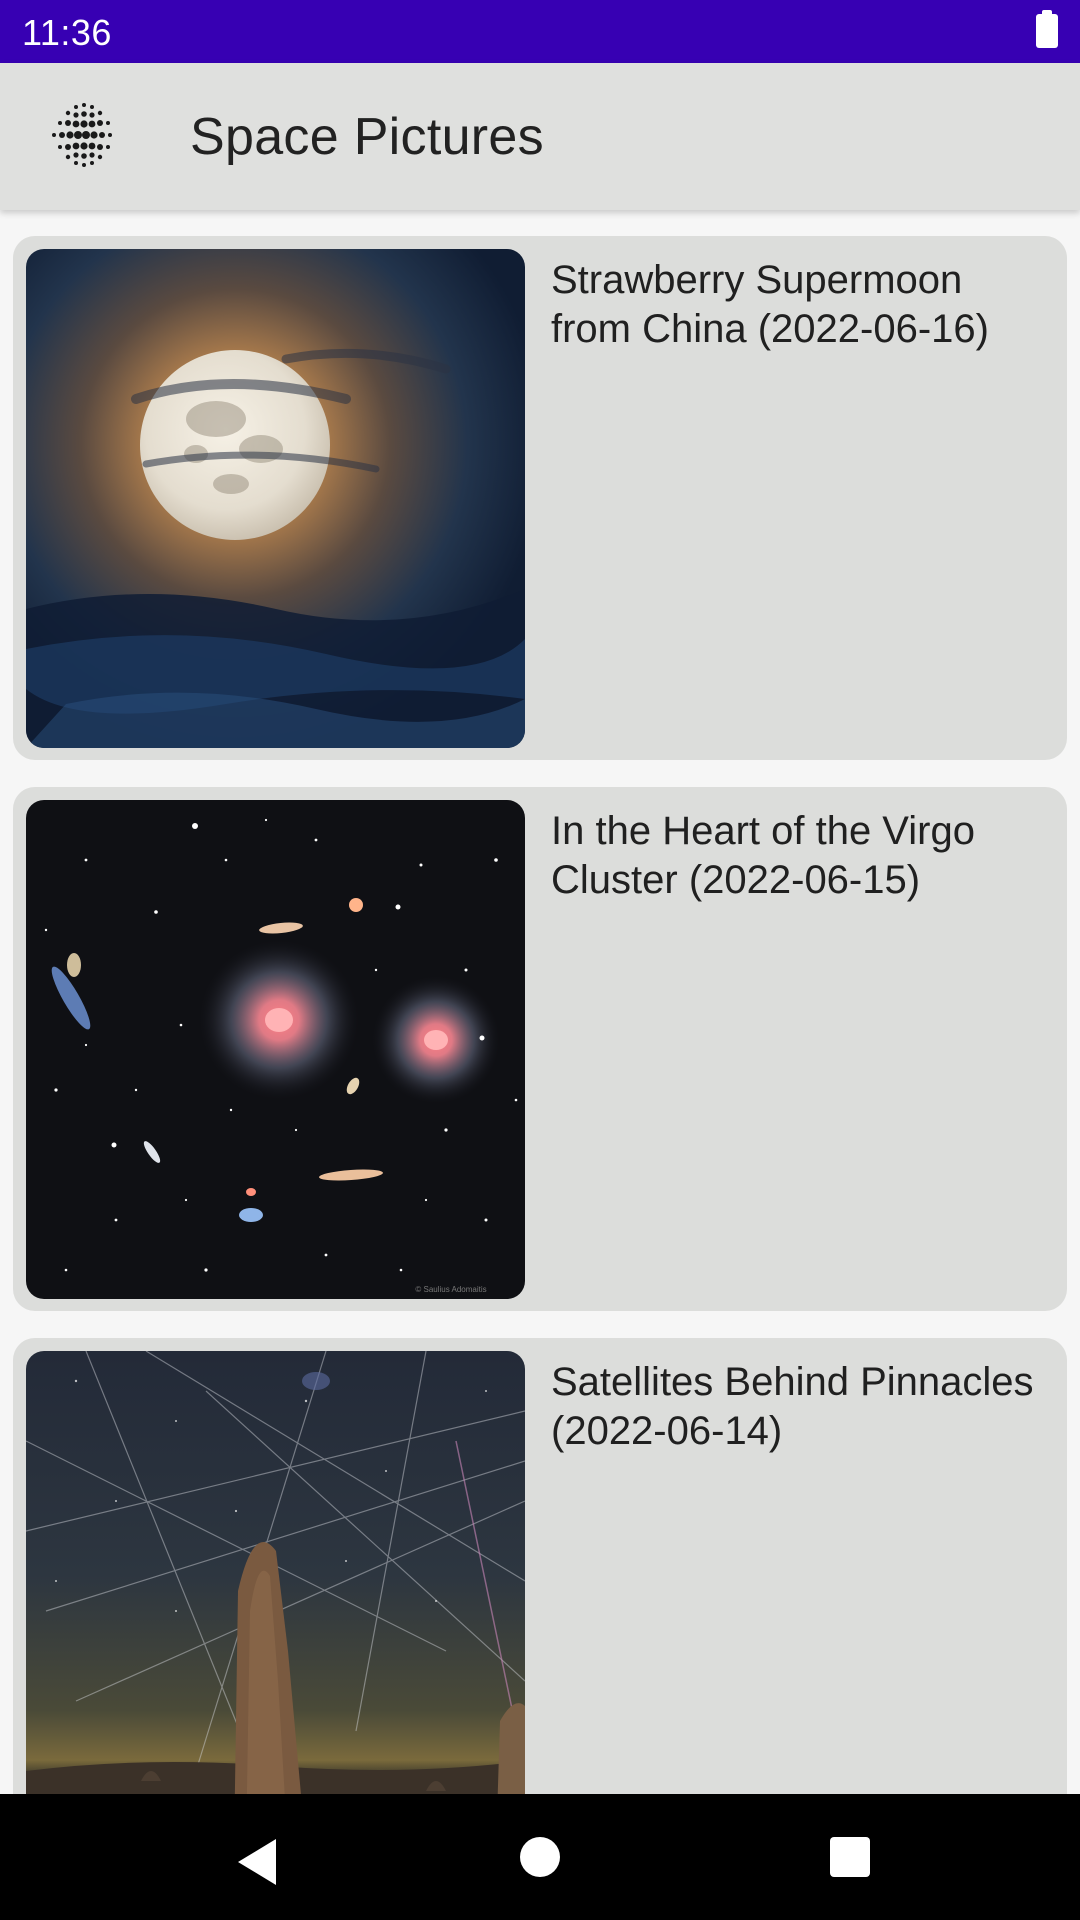 This screenshot has width=1080, height=1920. I want to click on home-circle-icon, so click(540, 1857).